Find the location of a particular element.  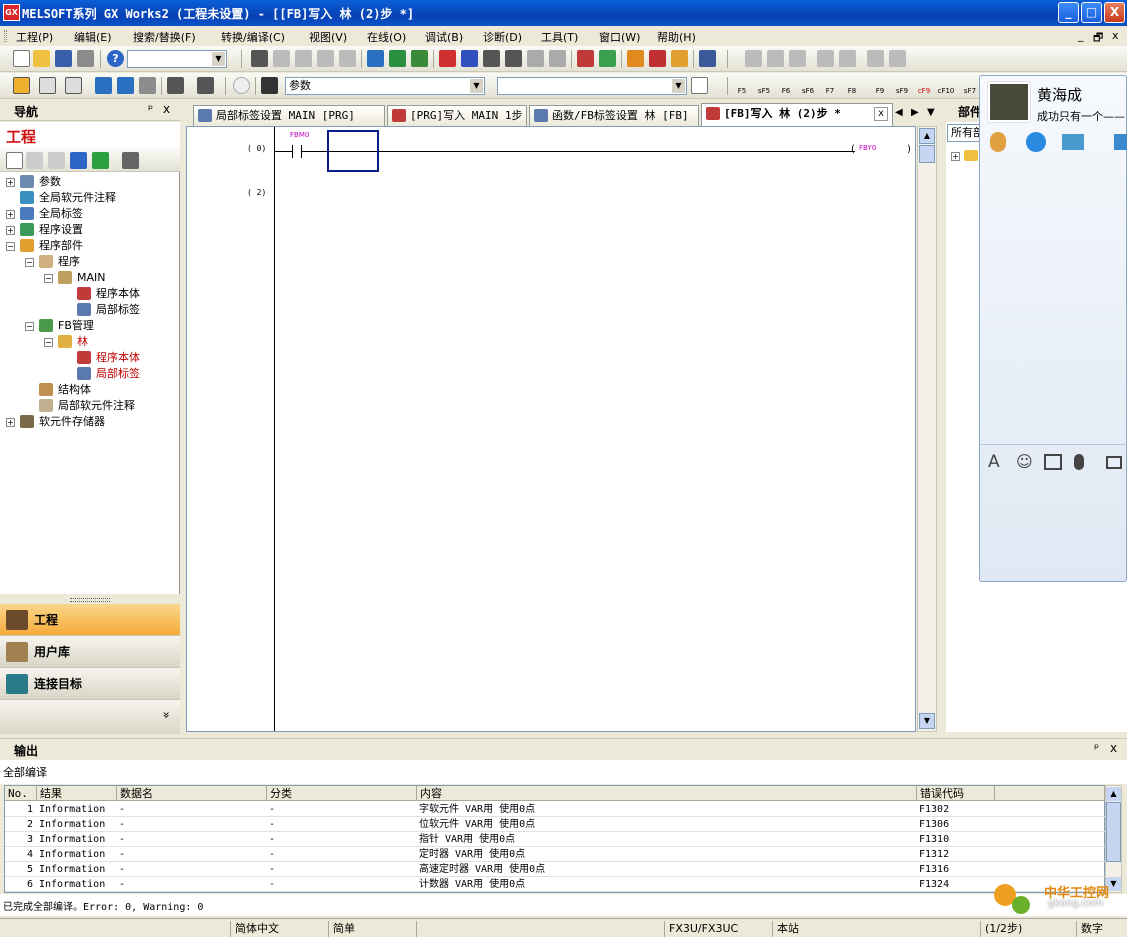

output-scrollbar: ▲ ▼ is located at coordinates (1113, 839).